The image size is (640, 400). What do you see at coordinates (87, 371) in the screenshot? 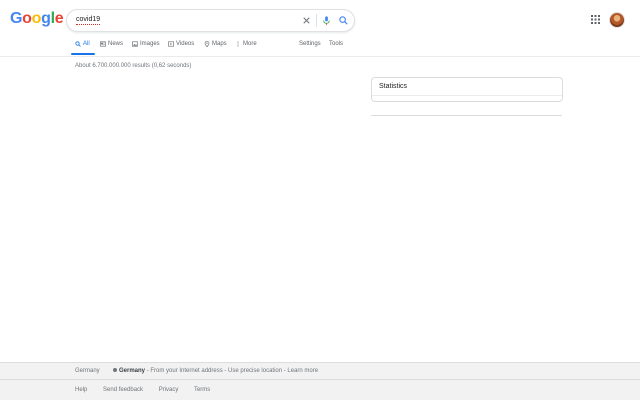
I see `footer-country: Germany` at bounding box center [87, 371].